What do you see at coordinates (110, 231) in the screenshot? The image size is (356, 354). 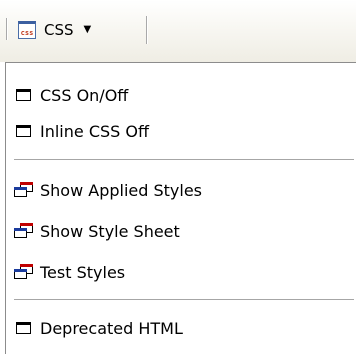 I see `menu-item-label: Show Style Sheet` at bounding box center [110, 231].